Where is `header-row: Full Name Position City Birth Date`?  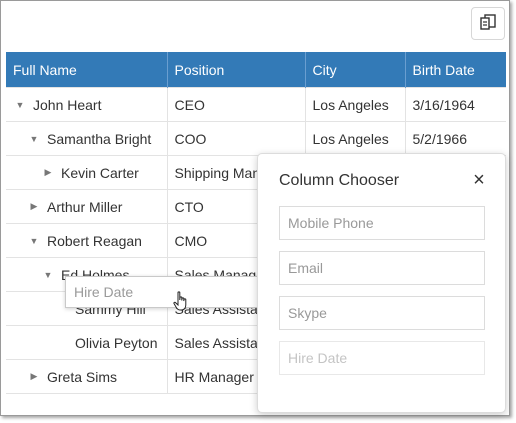 header-row: Full Name Position City Birth Date is located at coordinates (256, 70).